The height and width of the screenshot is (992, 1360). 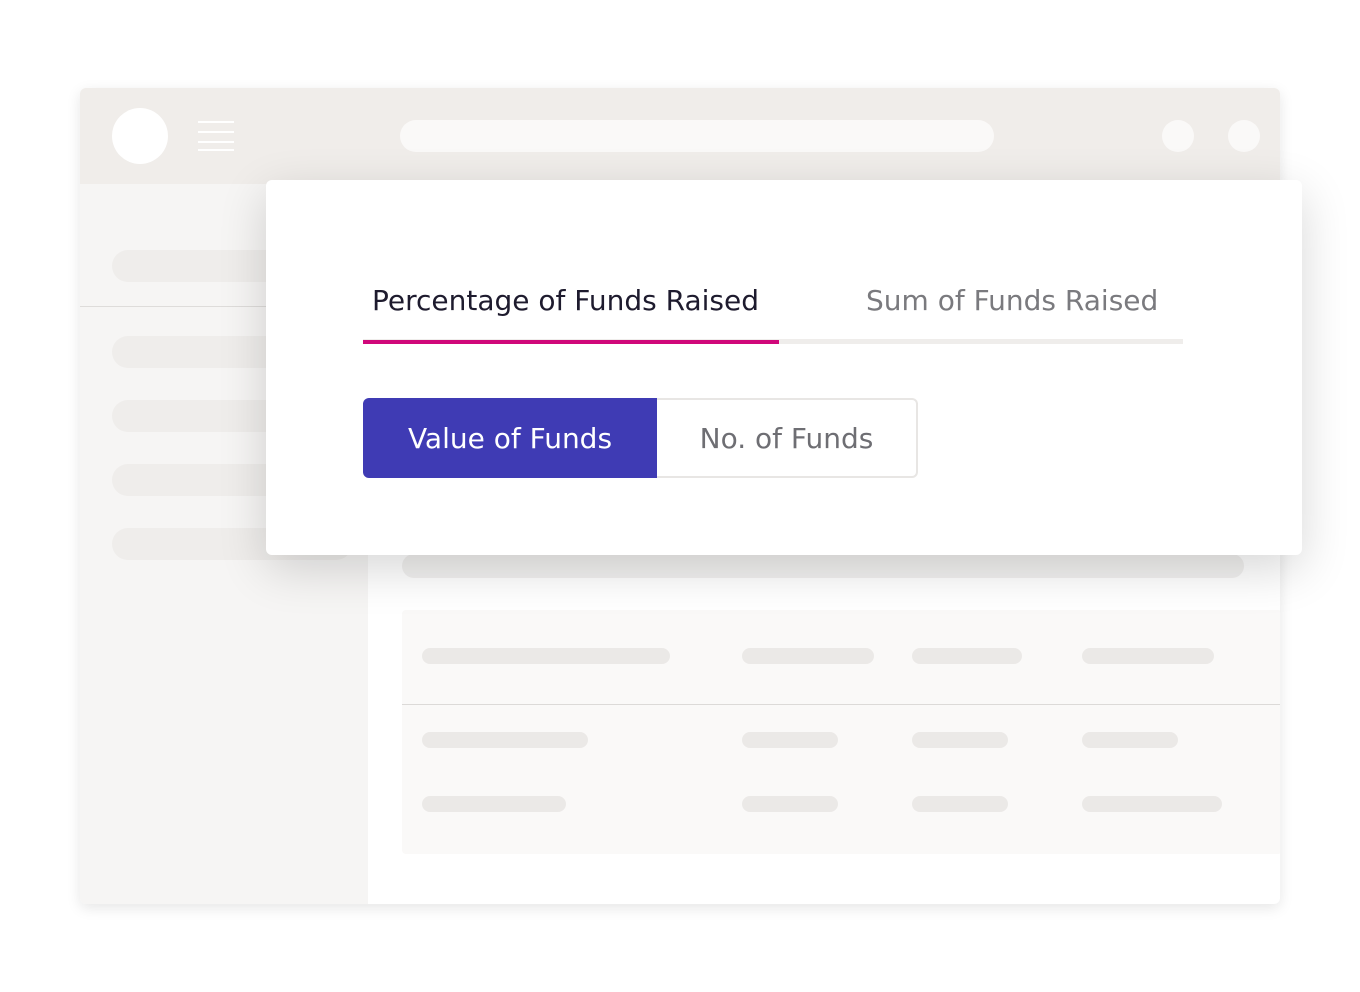 What do you see at coordinates (571, 342) in the screenshot?
I see `active-tab-underline` at bounding box center [571, 342].